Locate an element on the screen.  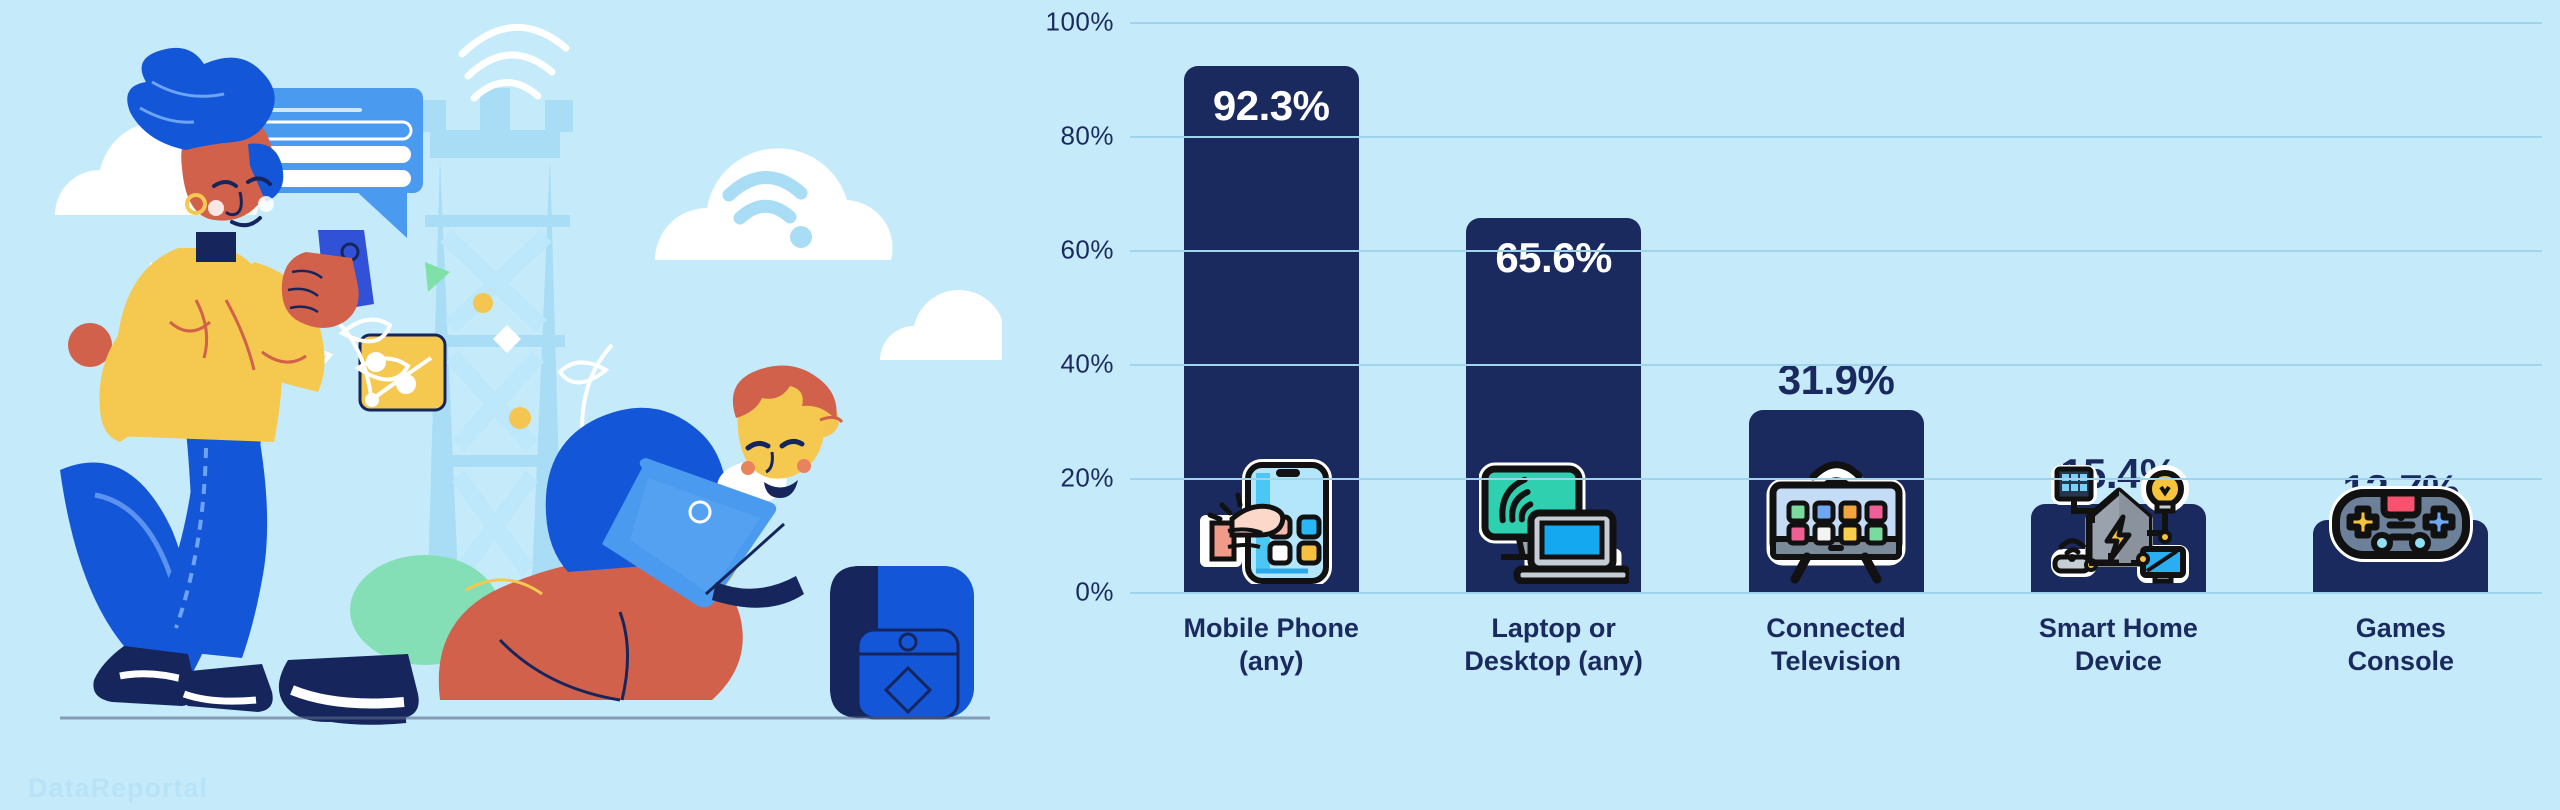
category-line-1: Games is located at coordinates (2400, 628).